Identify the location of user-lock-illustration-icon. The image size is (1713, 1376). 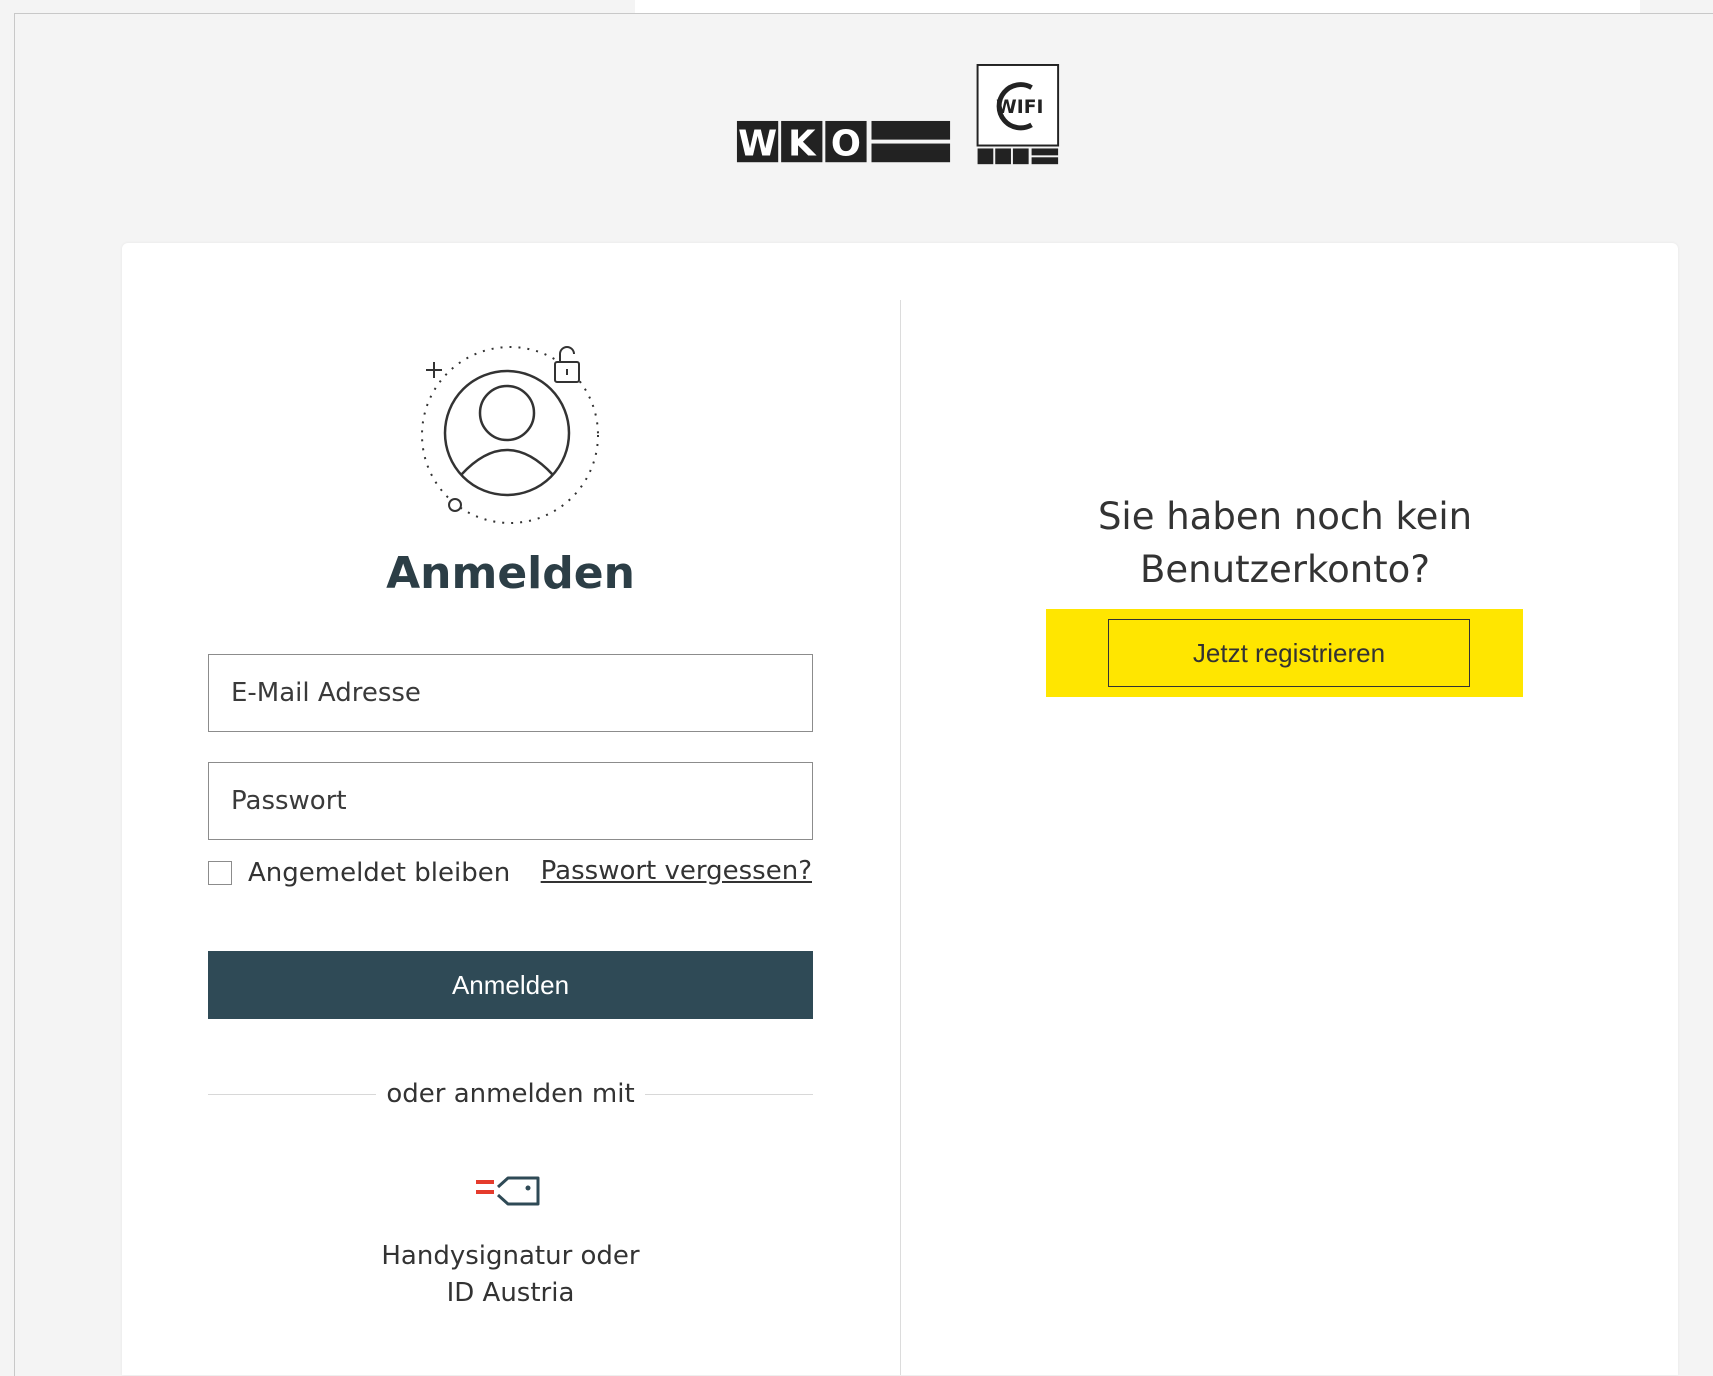
(510, 435).